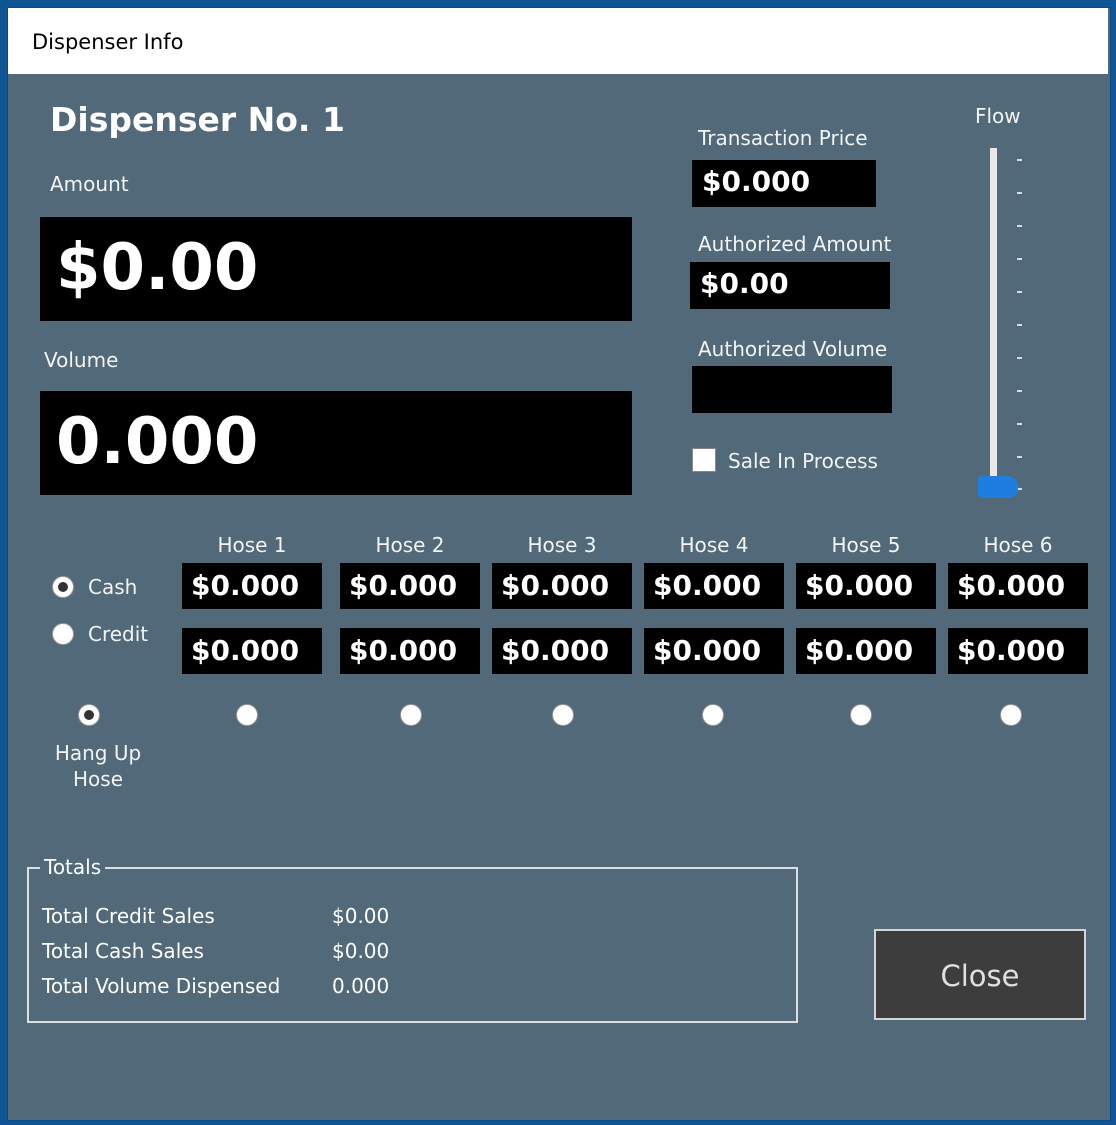 The image size is (1116, 1125). Describe the element at coordinates (157, 442) in the screenshot. I see `volume-value: 0.000` at that location.